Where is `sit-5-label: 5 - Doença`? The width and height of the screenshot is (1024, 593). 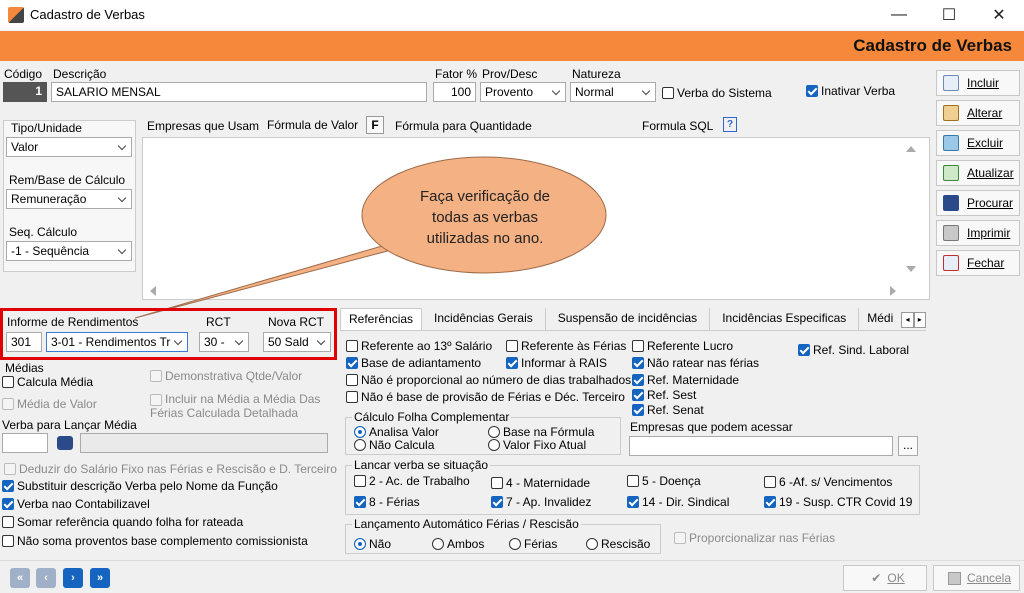 sit-5-label: 5 - Doença is located at coordinates (671, 481).